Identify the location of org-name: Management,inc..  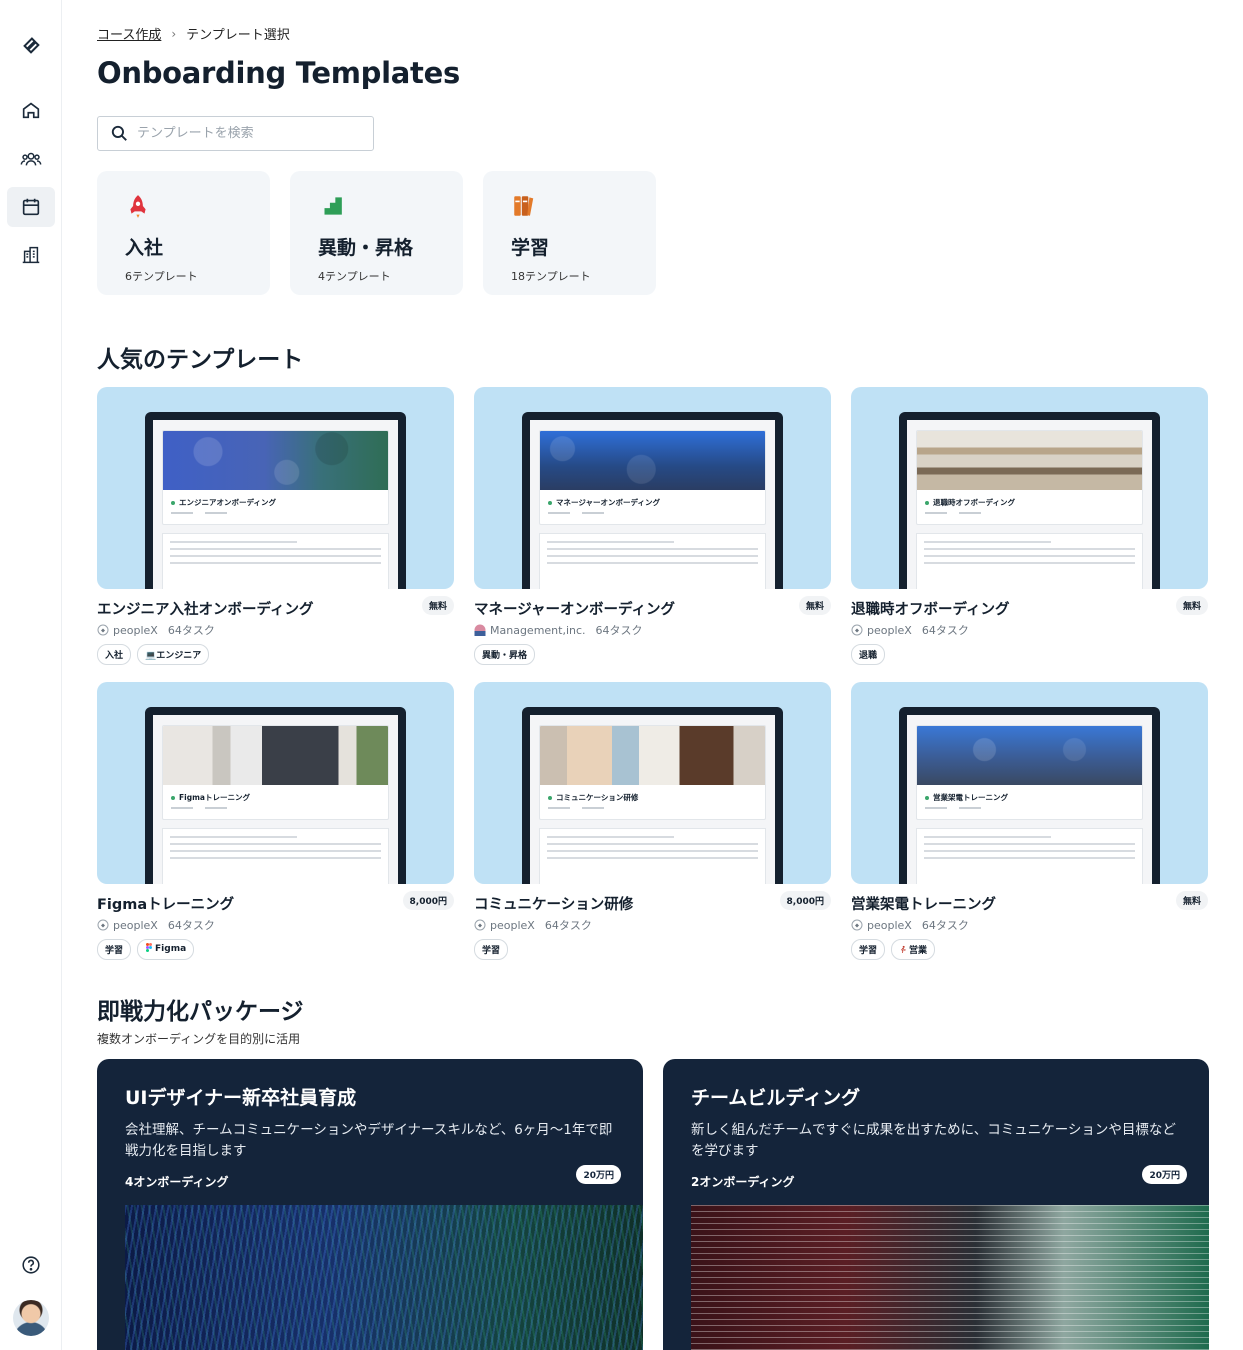
(538, 630).